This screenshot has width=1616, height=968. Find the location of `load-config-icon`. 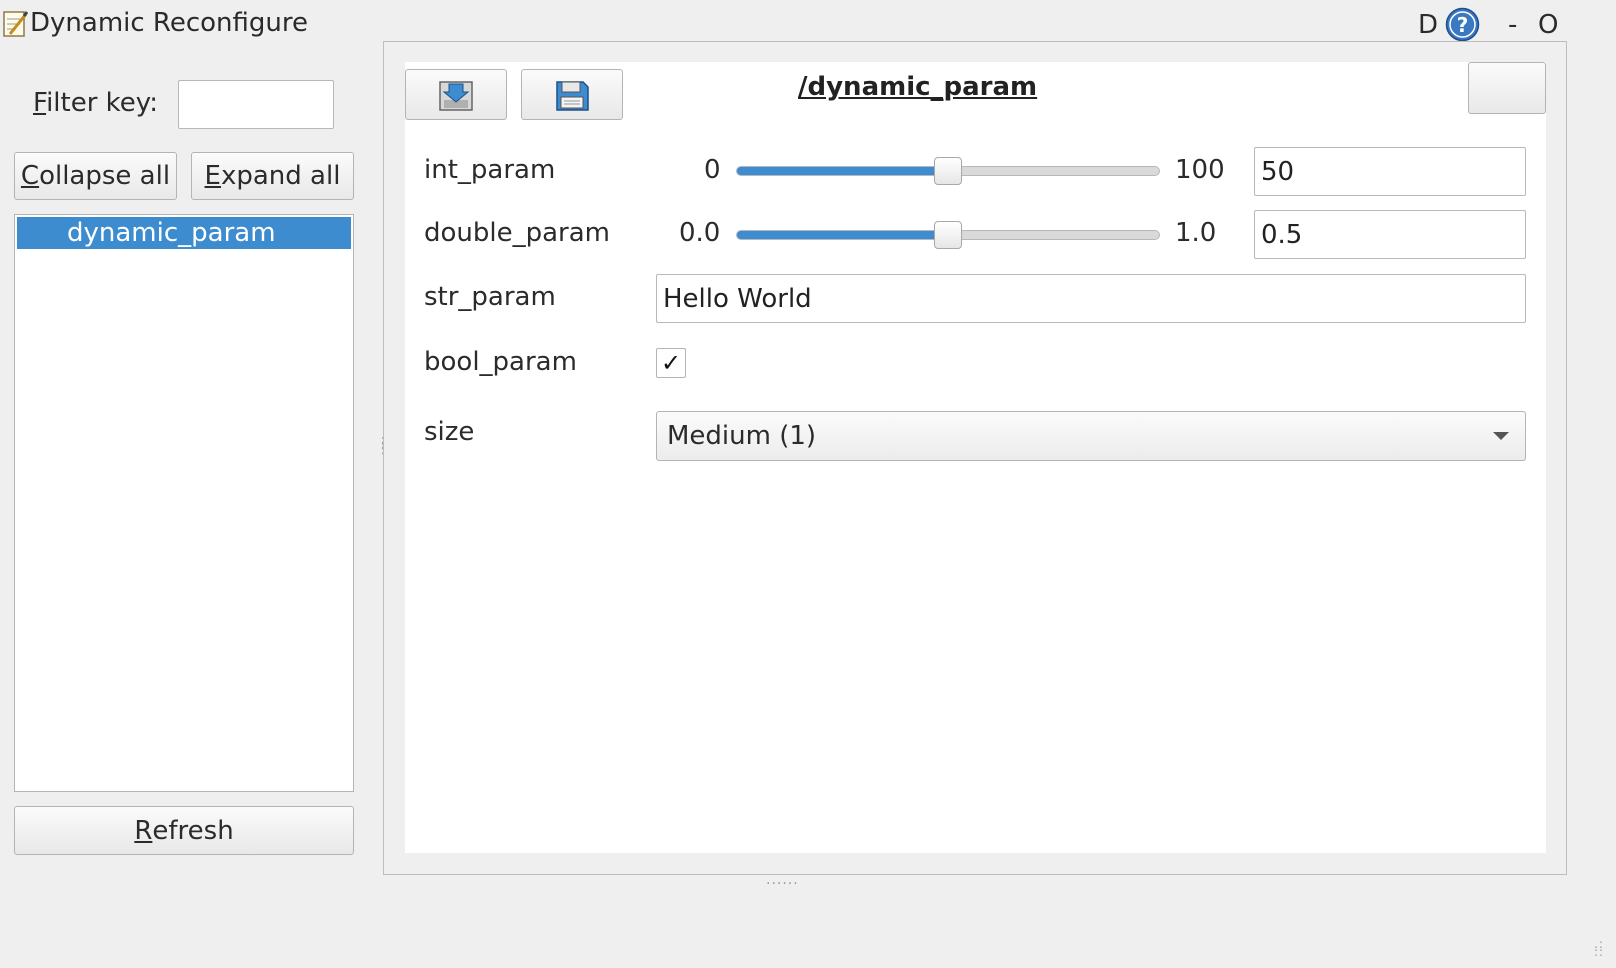

load-config-icon is located at coordinates (456, 95).